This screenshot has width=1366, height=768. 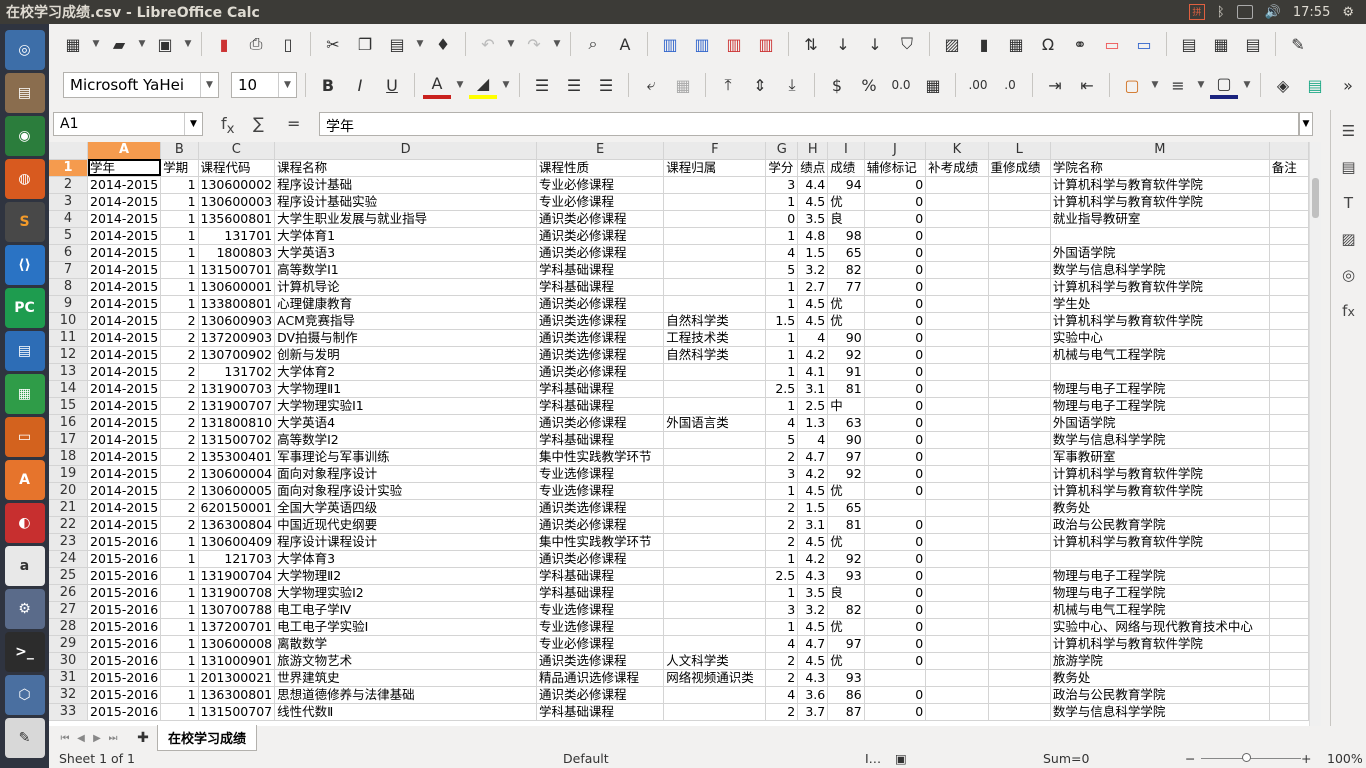 What do you see at coordinates (600, 287) in the screenshot?
I see `cell: 学科基础课程` at bounding box center [600, 287].